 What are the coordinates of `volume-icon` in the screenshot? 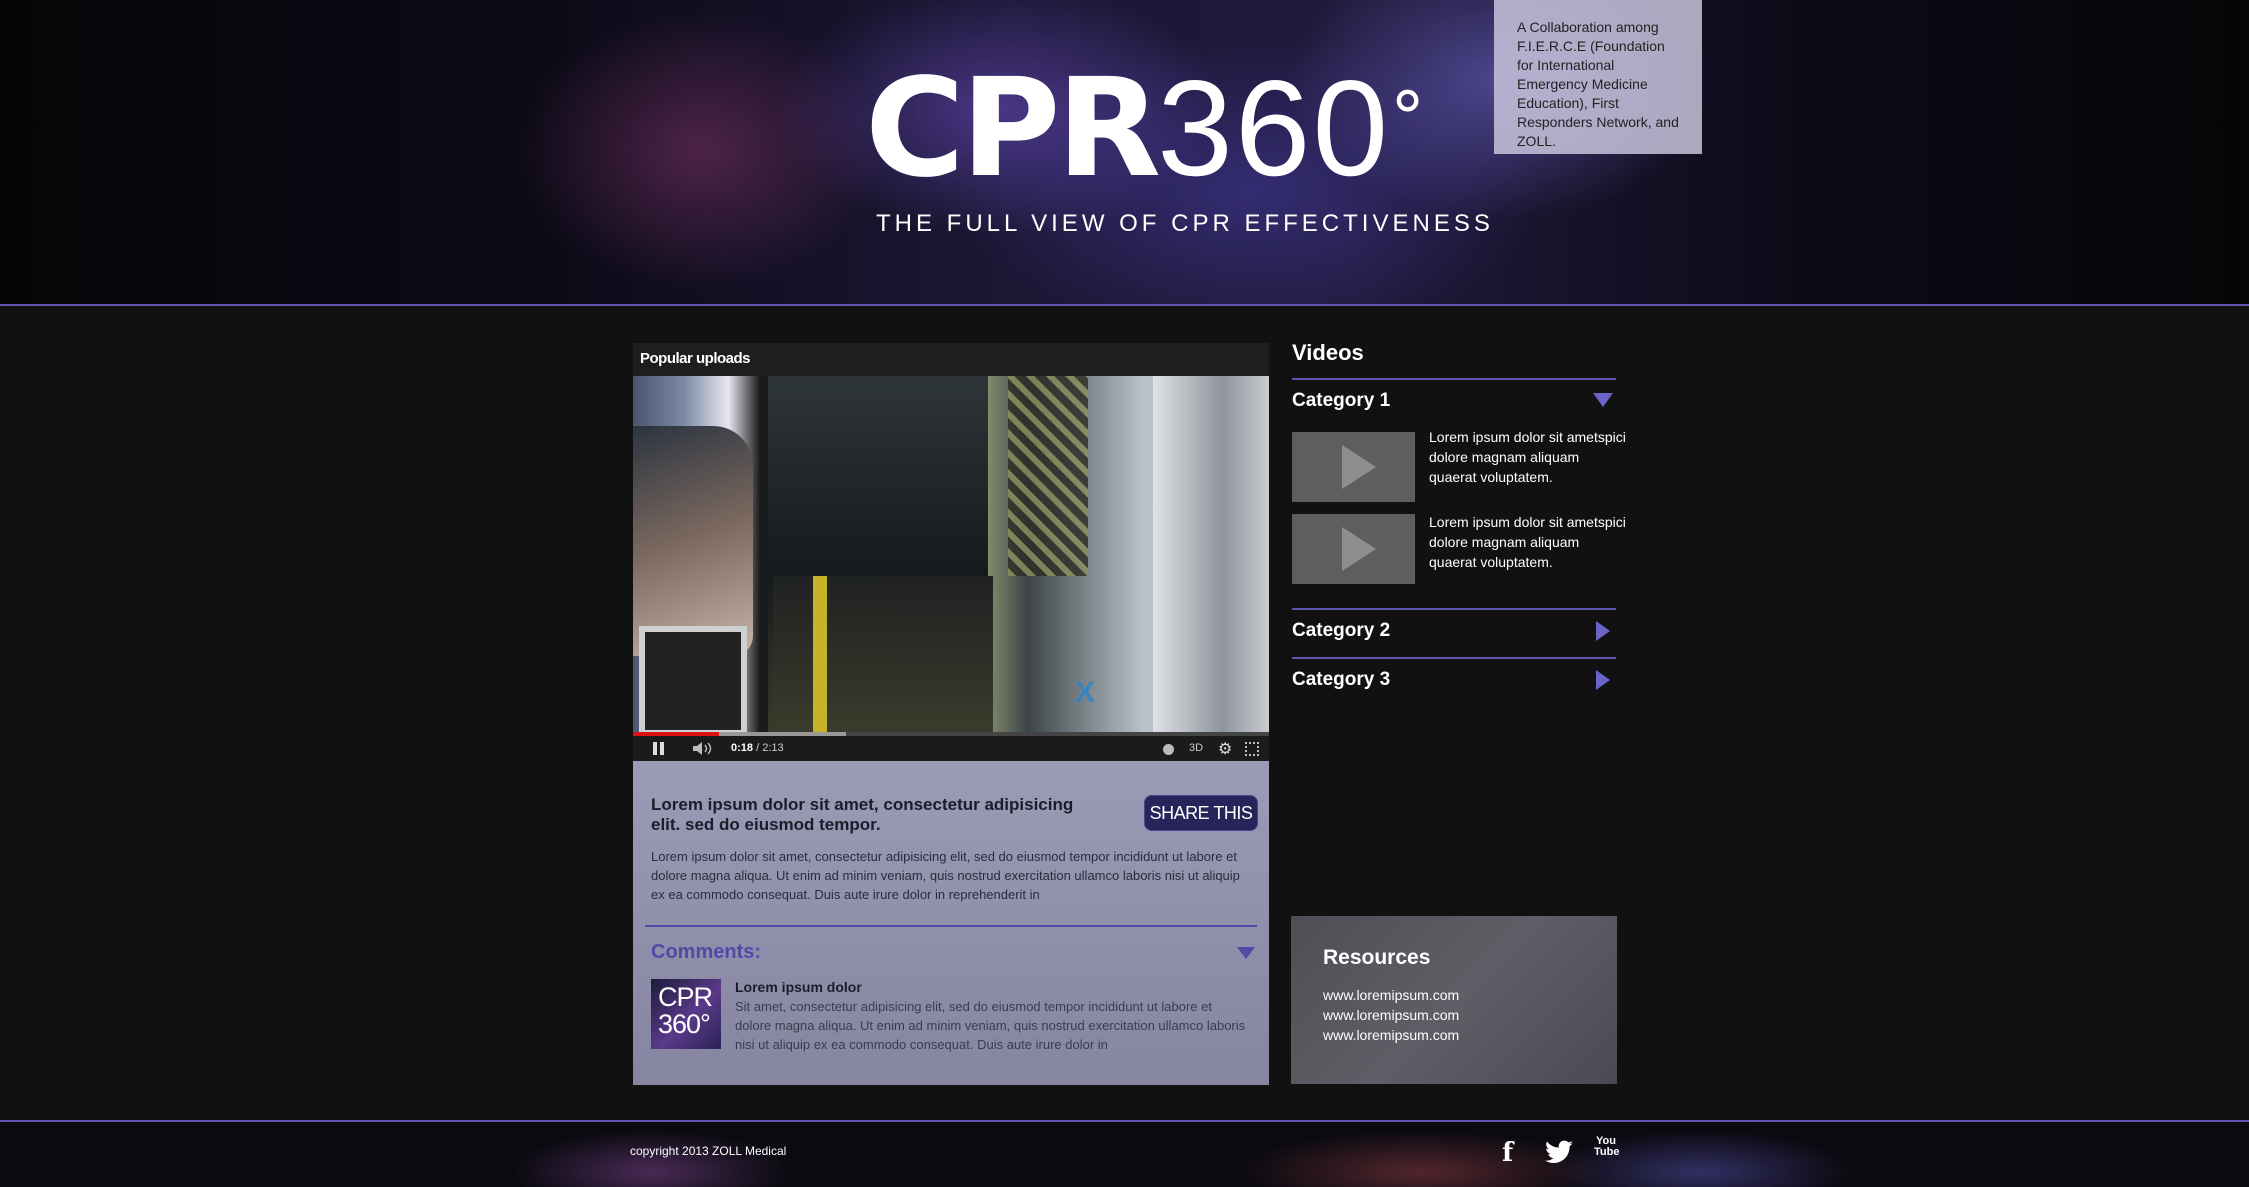 It's located at (703, 748).